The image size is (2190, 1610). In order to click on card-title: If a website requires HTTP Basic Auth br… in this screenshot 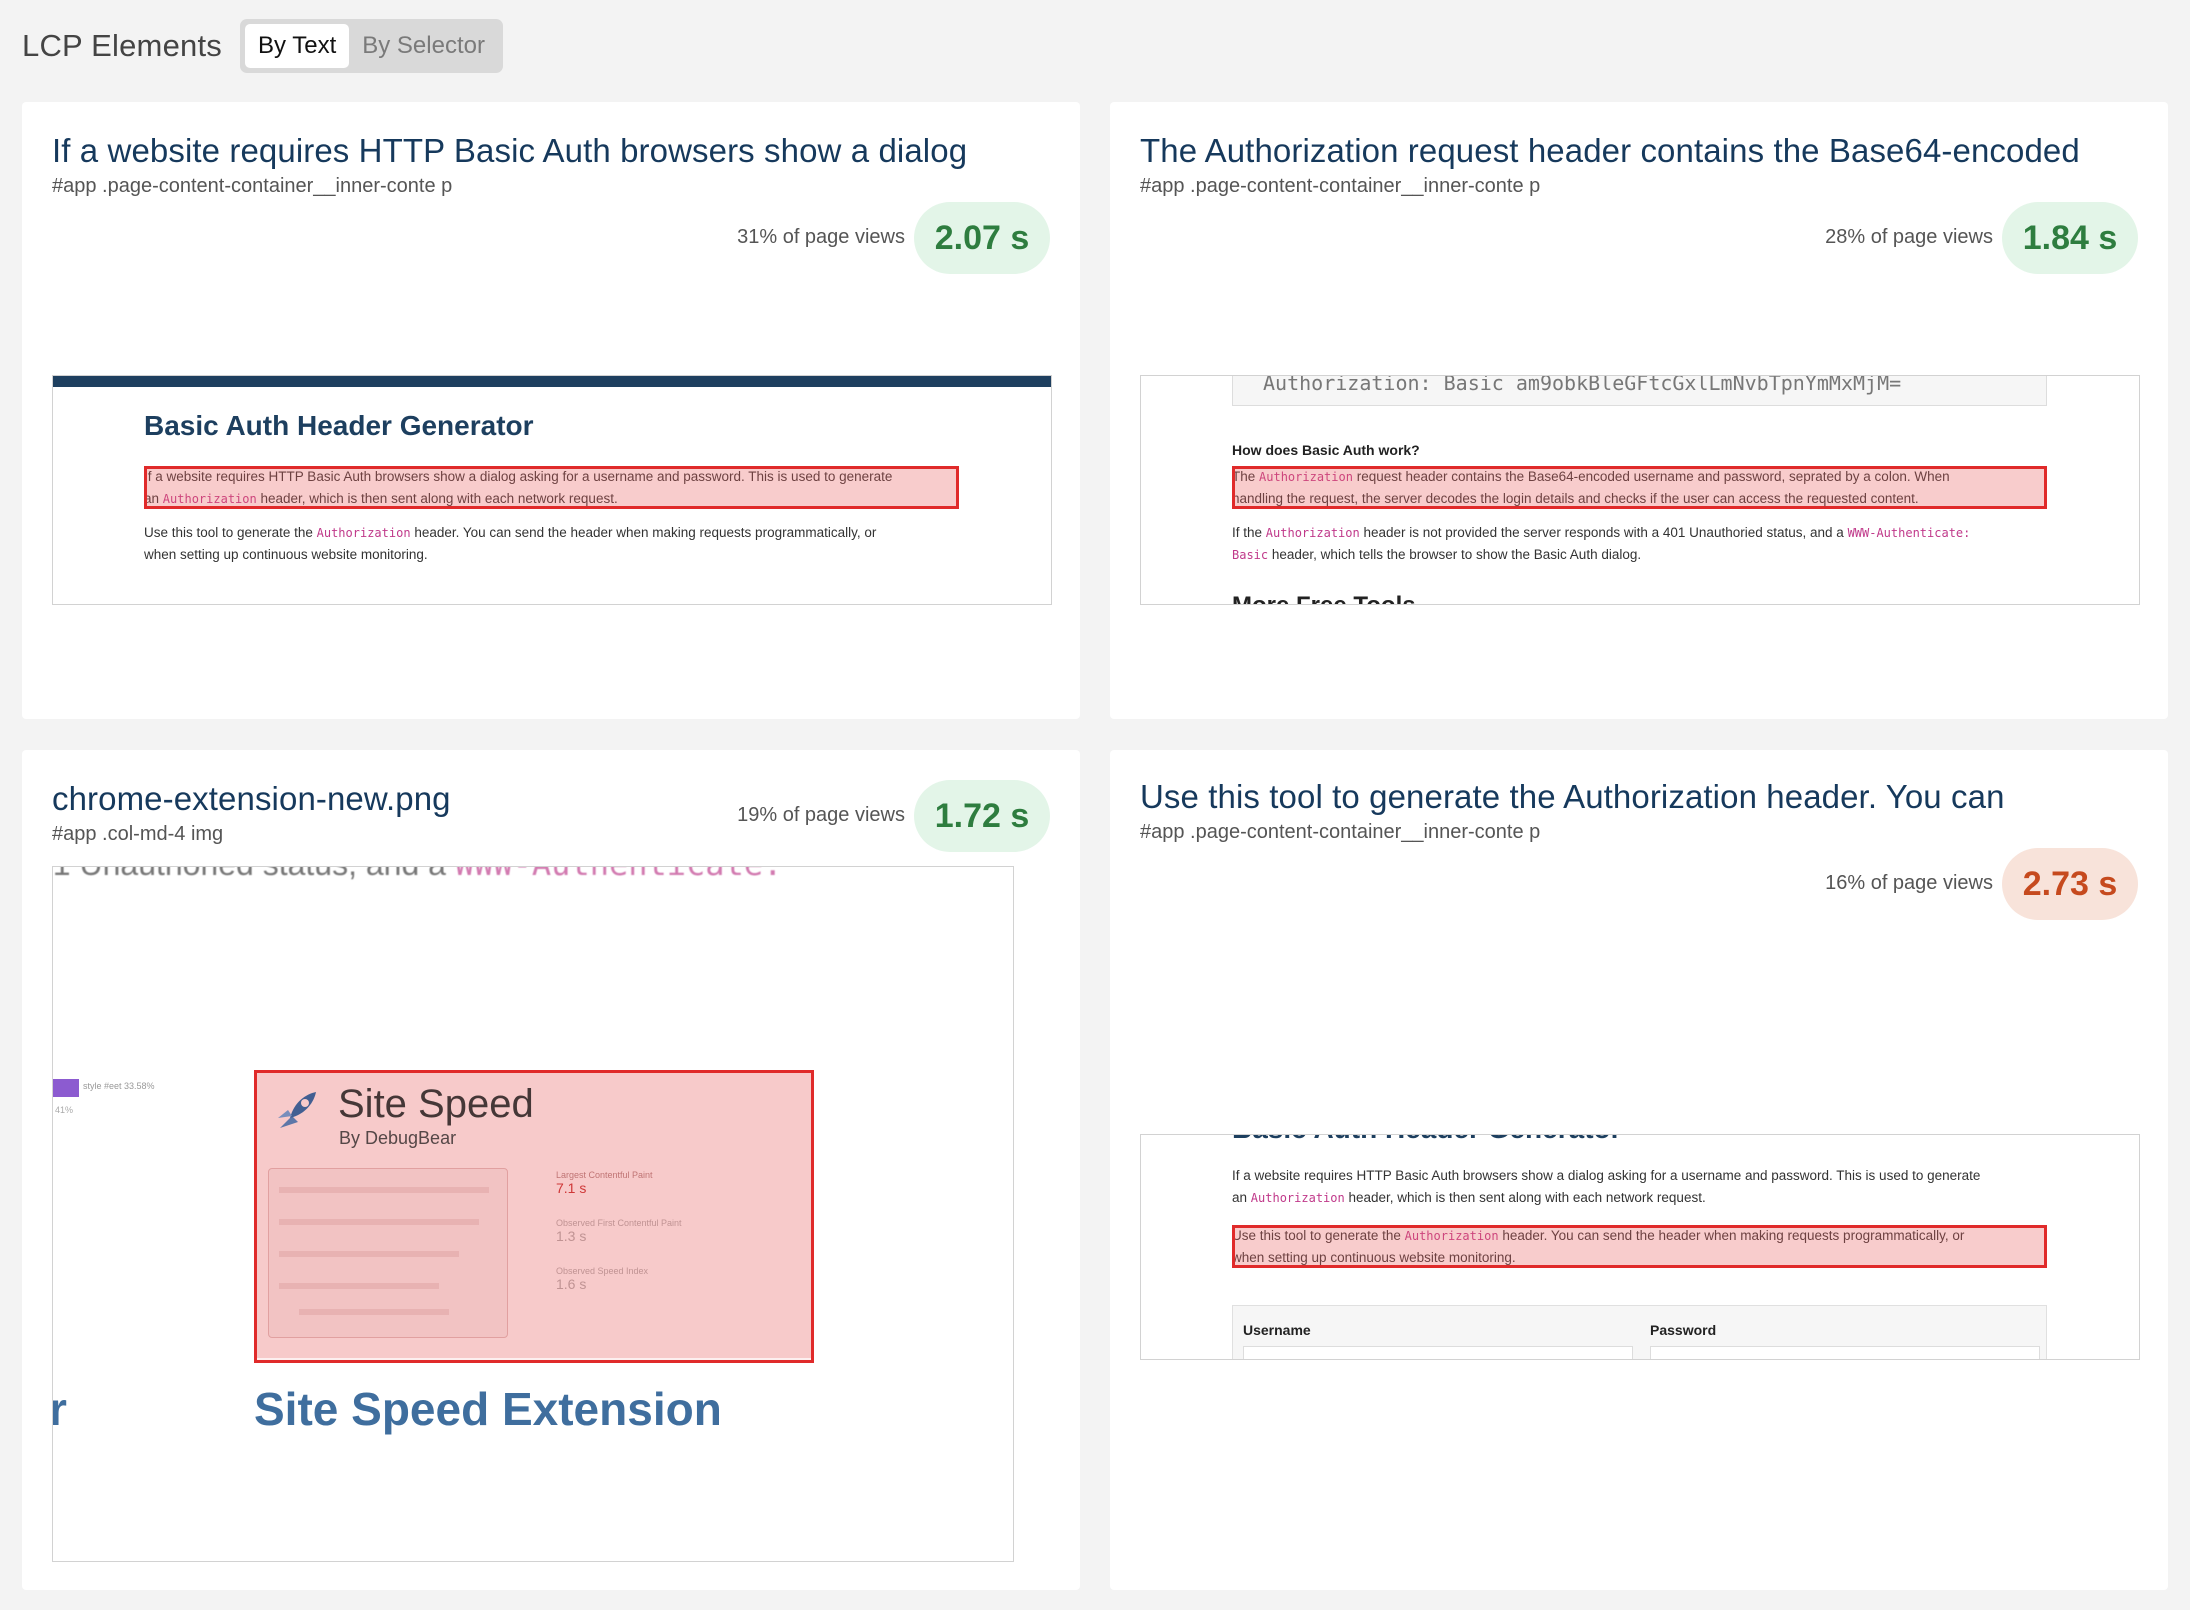, I will do `click(510, 150)`.